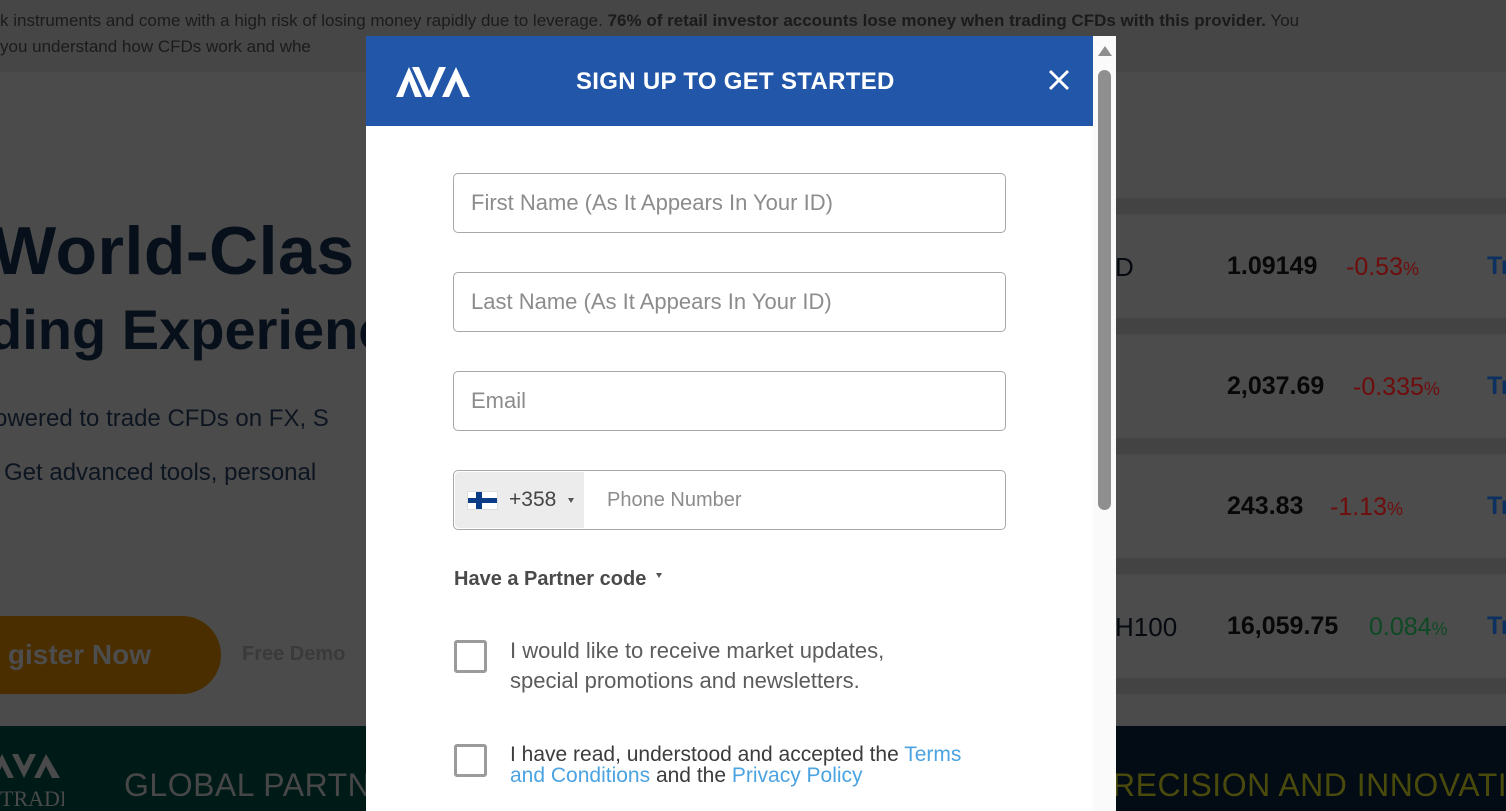 The image size is (1506, 811). Describe the element at coordinates (1146, 627) in the screenshot. I see `ticker-symbol: H100` at that location.